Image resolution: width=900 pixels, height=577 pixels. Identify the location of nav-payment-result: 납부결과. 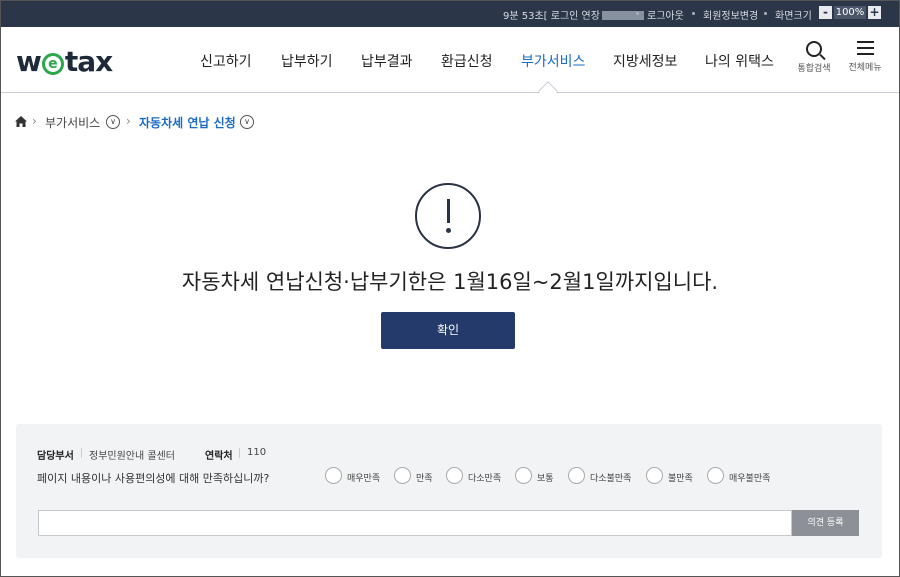
(387, 61).